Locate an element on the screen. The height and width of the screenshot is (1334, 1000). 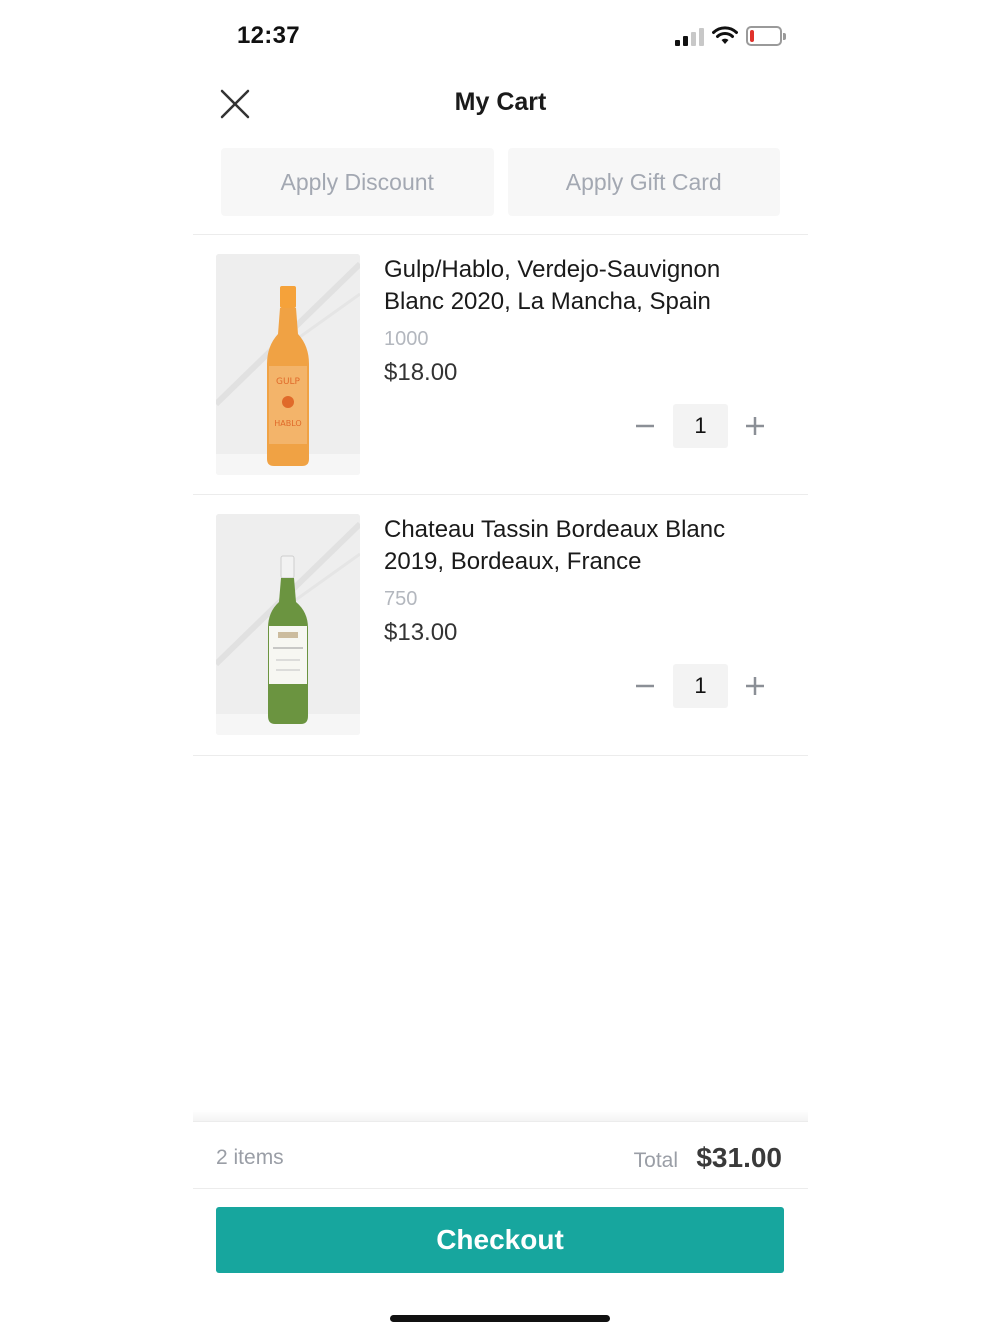
wine-bottle-image: GULP HABLO is located at coordinates (288, 364).